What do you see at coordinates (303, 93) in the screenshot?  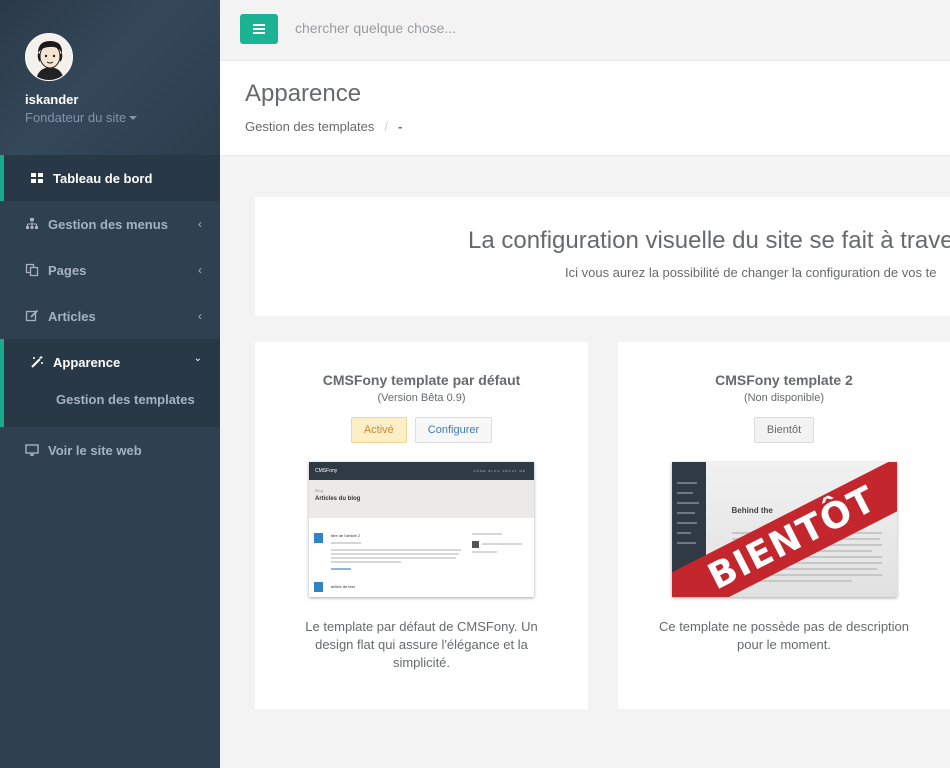 I see `page-title: Apparence` at bounding box center [303, 93].